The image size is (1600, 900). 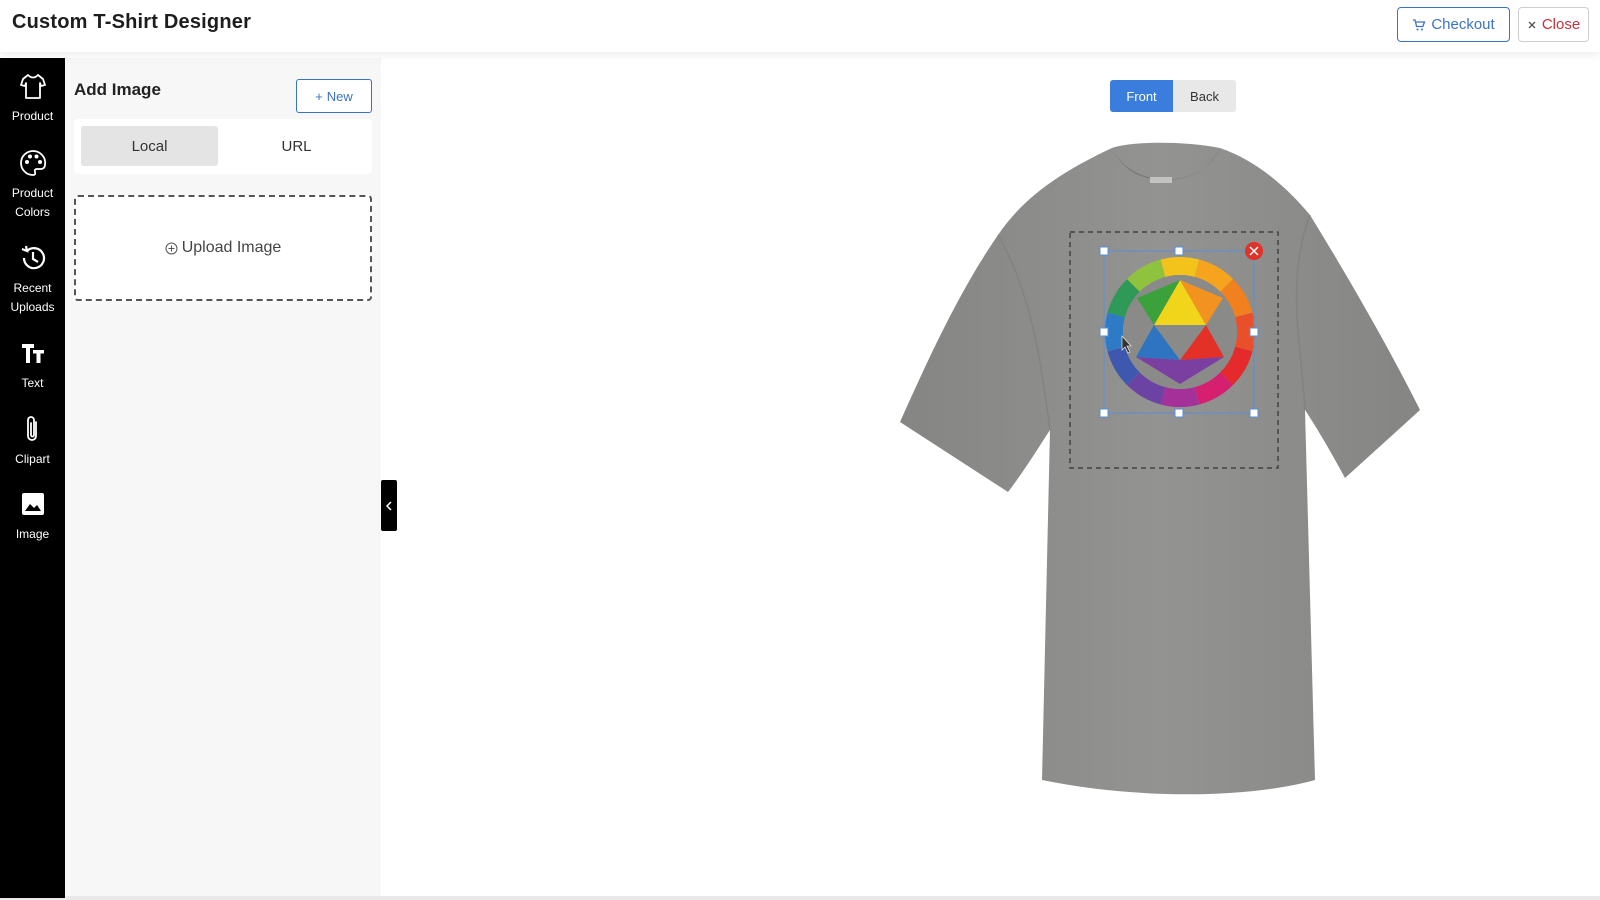 What do you see at coordinates (1204, 96) in the screenshot?
I see `tab-back: Back` at bounding box center [1204, 96].